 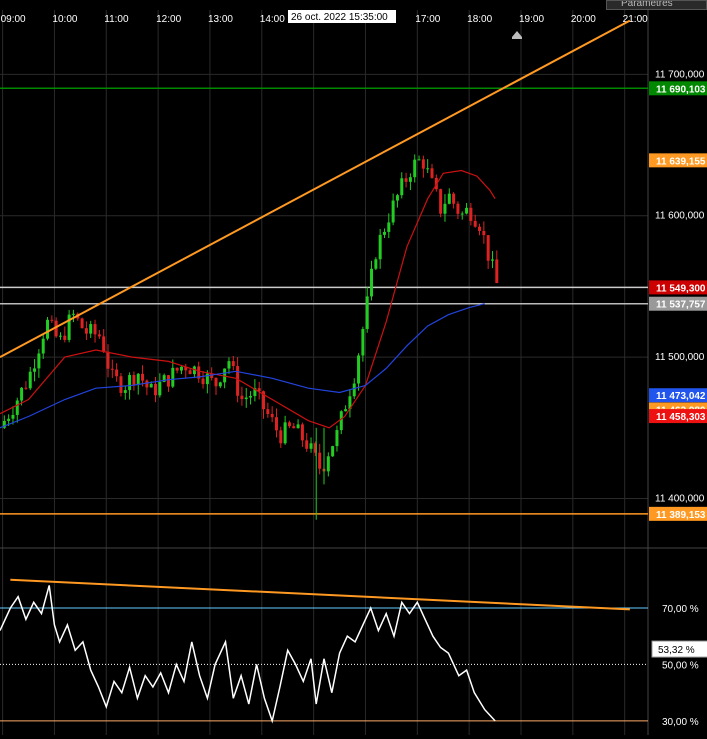 I want to click on moving-average-slow, so click(x=242, y=366).